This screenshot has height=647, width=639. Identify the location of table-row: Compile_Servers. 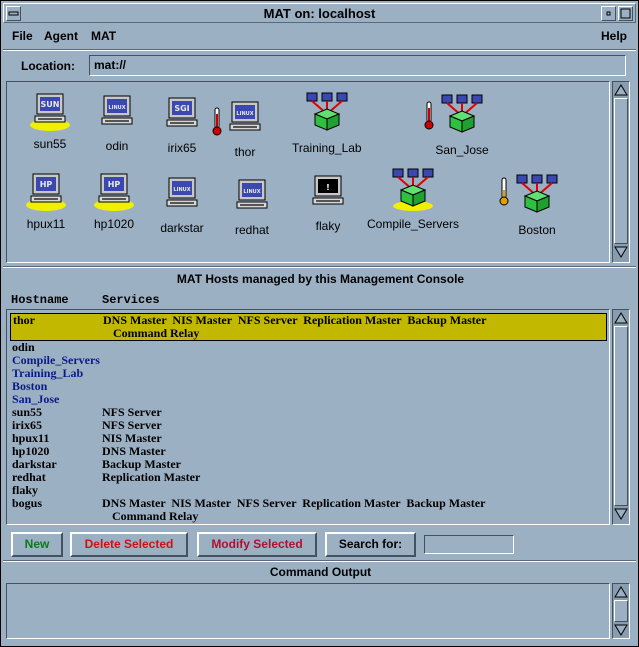
(308, 360).